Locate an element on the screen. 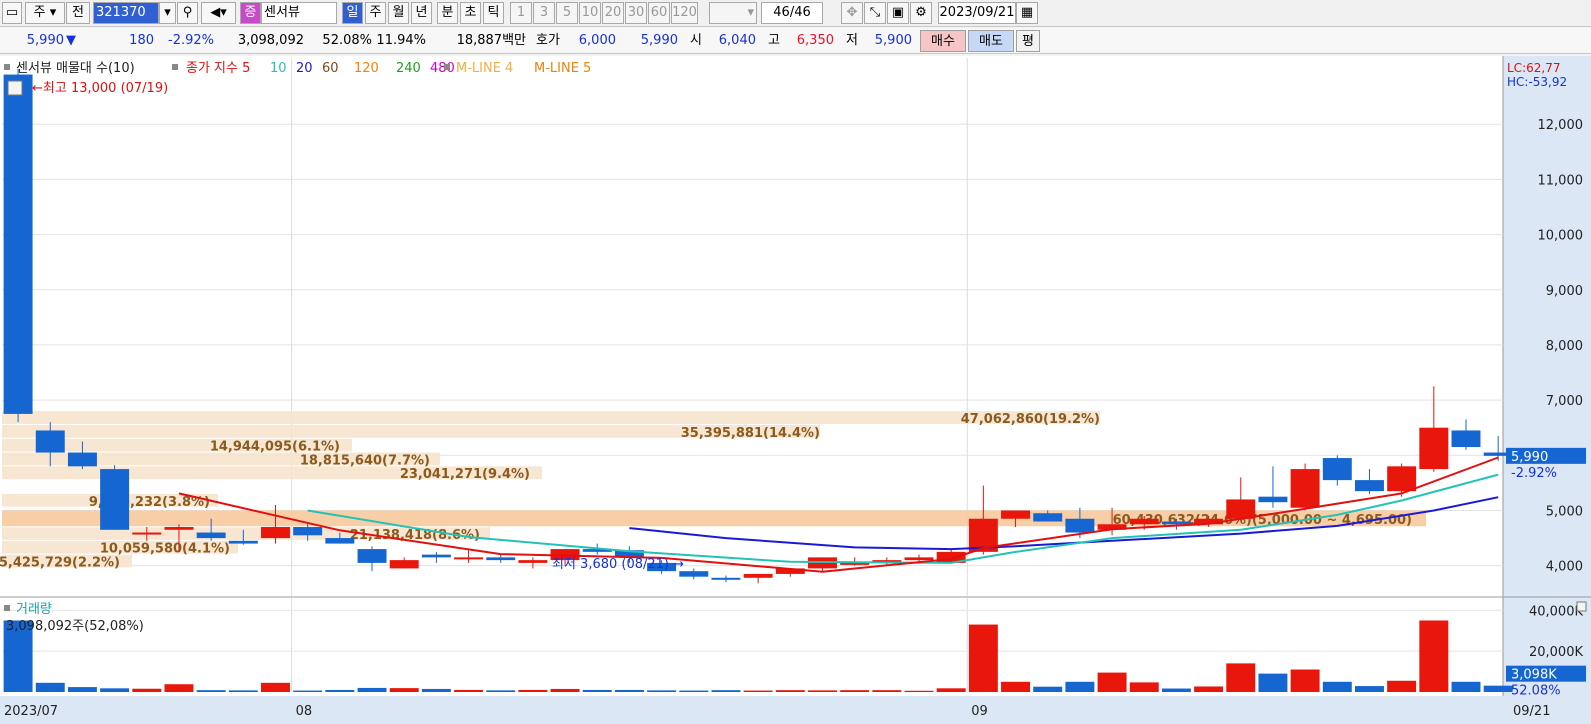  tab-tick: 틱 is located at coordinates (493, 13).